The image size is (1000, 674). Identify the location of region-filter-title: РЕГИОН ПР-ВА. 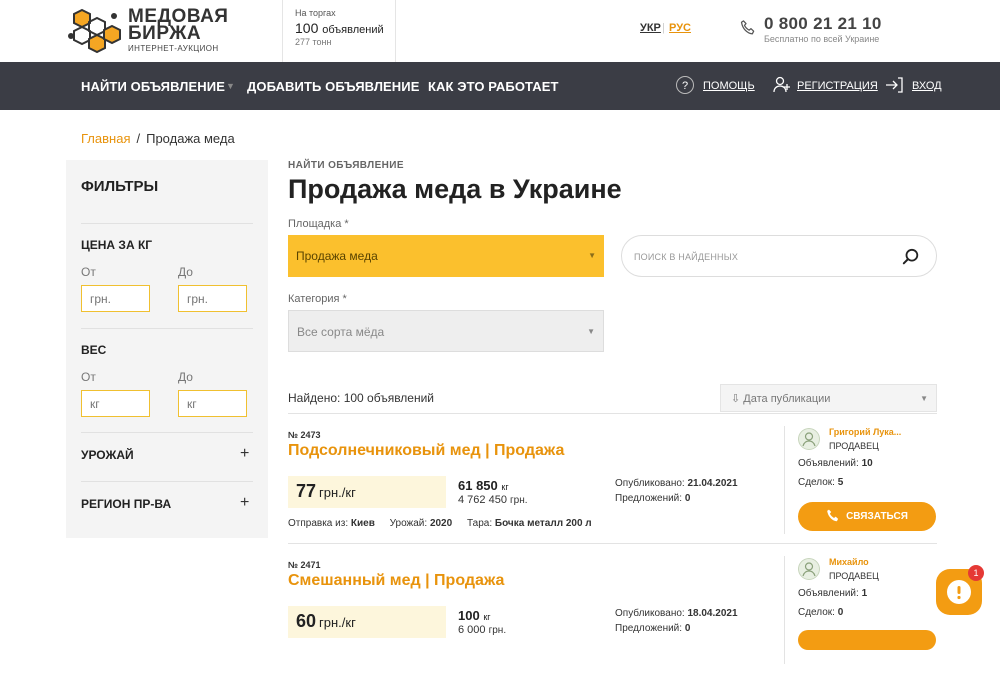
(126, 504).